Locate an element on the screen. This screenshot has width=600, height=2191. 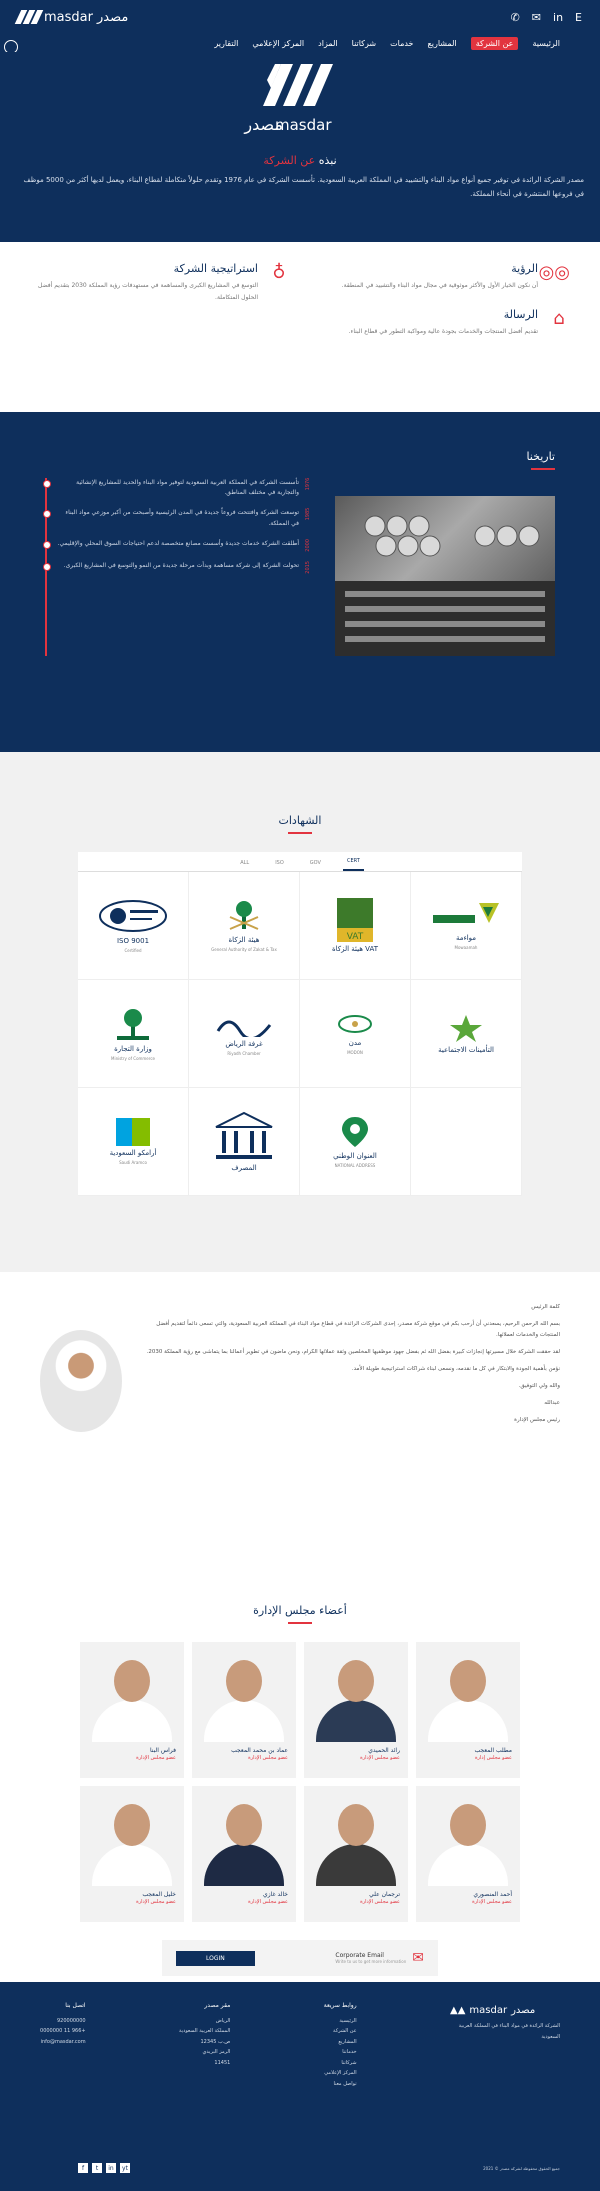
login-button: LOGIN is located at coordinates (215, 1958).